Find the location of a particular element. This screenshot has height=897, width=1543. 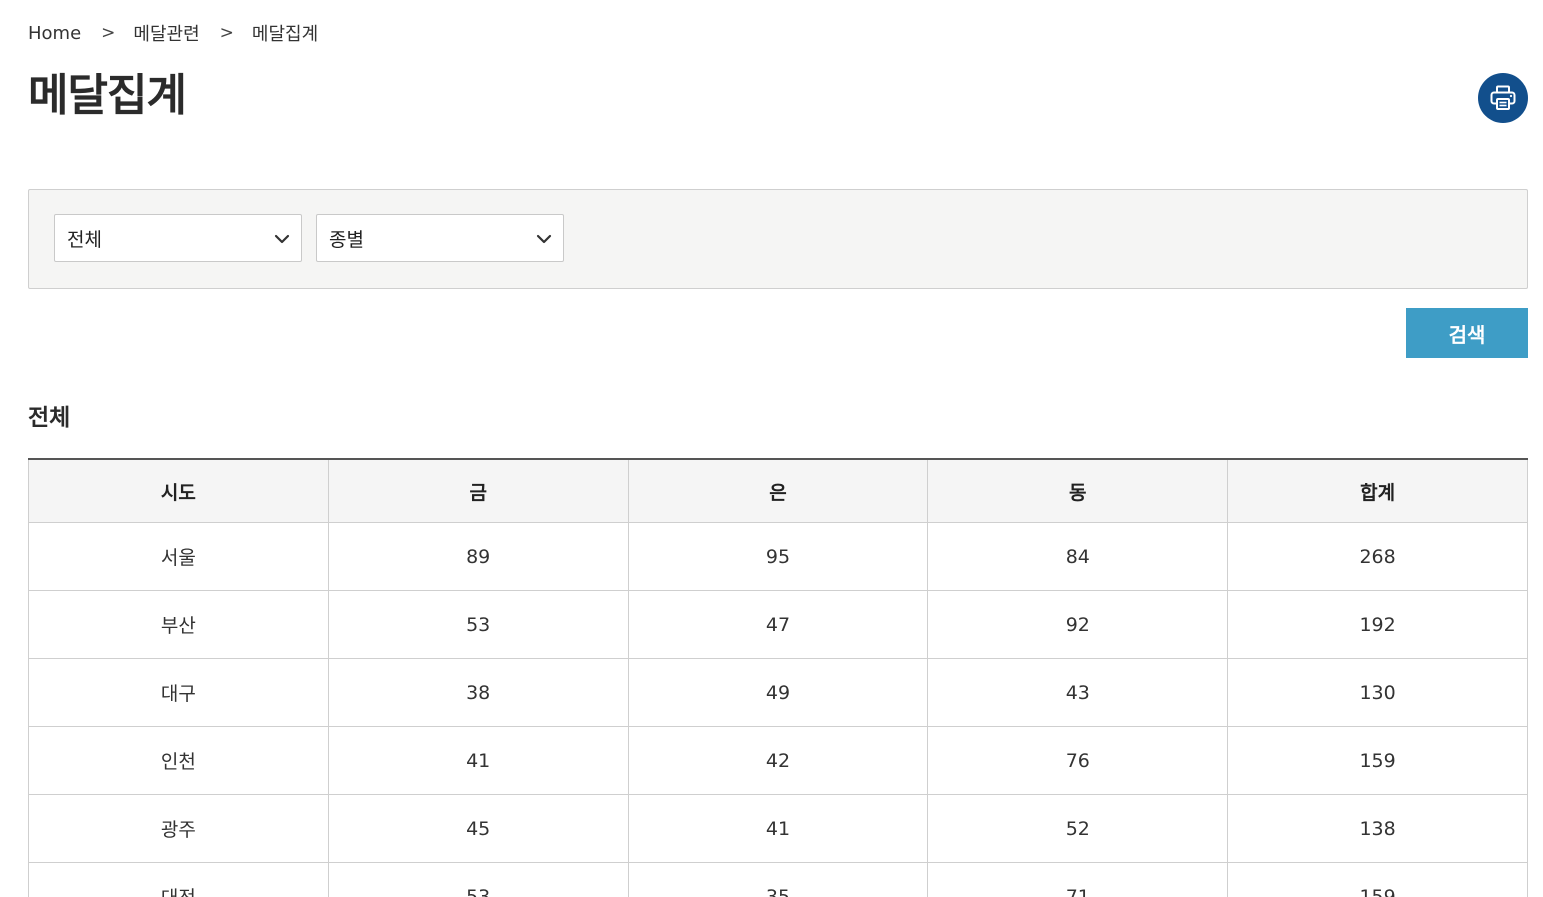

cell-silver: 95 is located at coordinates (778, 556).